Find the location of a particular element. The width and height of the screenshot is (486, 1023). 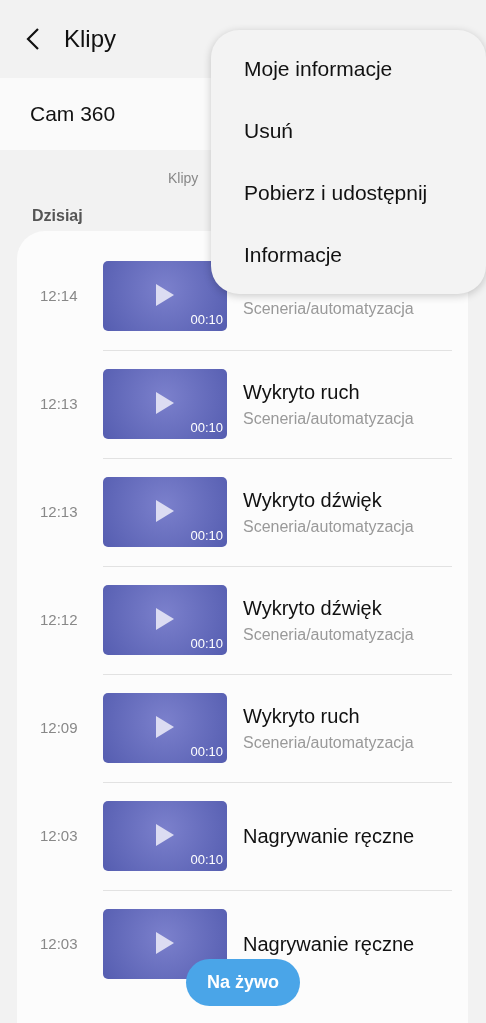

clip-time: 12:14 is located at coordinates (59, 295).